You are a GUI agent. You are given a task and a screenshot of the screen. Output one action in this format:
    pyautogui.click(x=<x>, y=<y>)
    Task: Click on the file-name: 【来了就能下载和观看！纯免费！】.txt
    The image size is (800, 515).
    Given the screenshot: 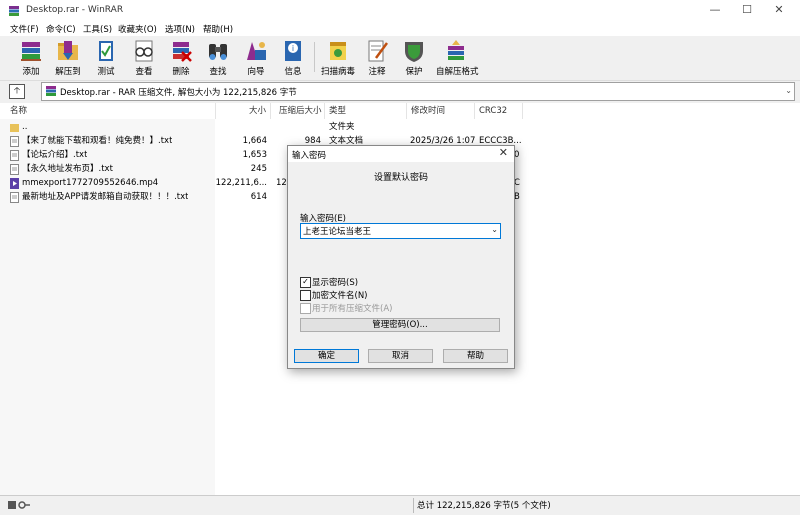 What is the action you would take?
    pyautogui.click(x=97, y=141)
    